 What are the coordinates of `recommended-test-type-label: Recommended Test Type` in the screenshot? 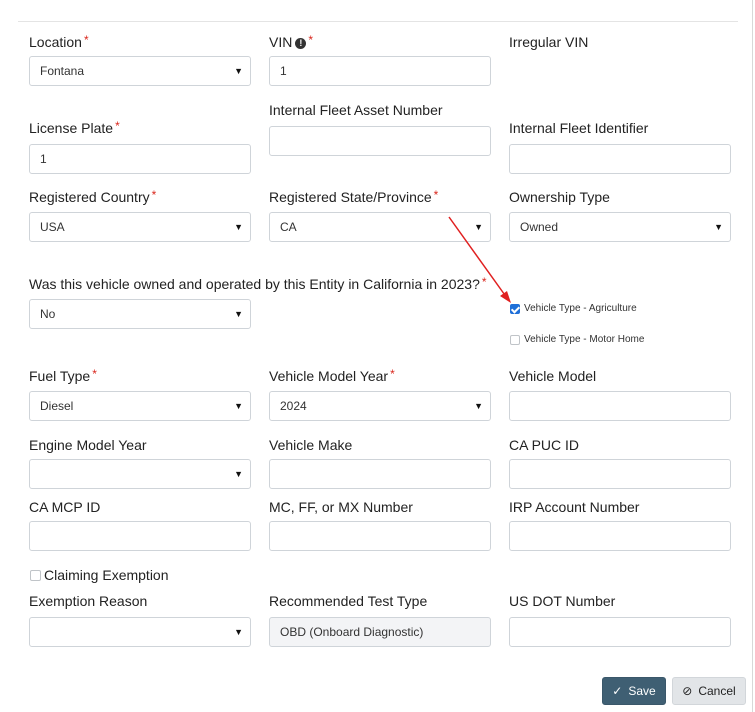 It's located at (348, 601).